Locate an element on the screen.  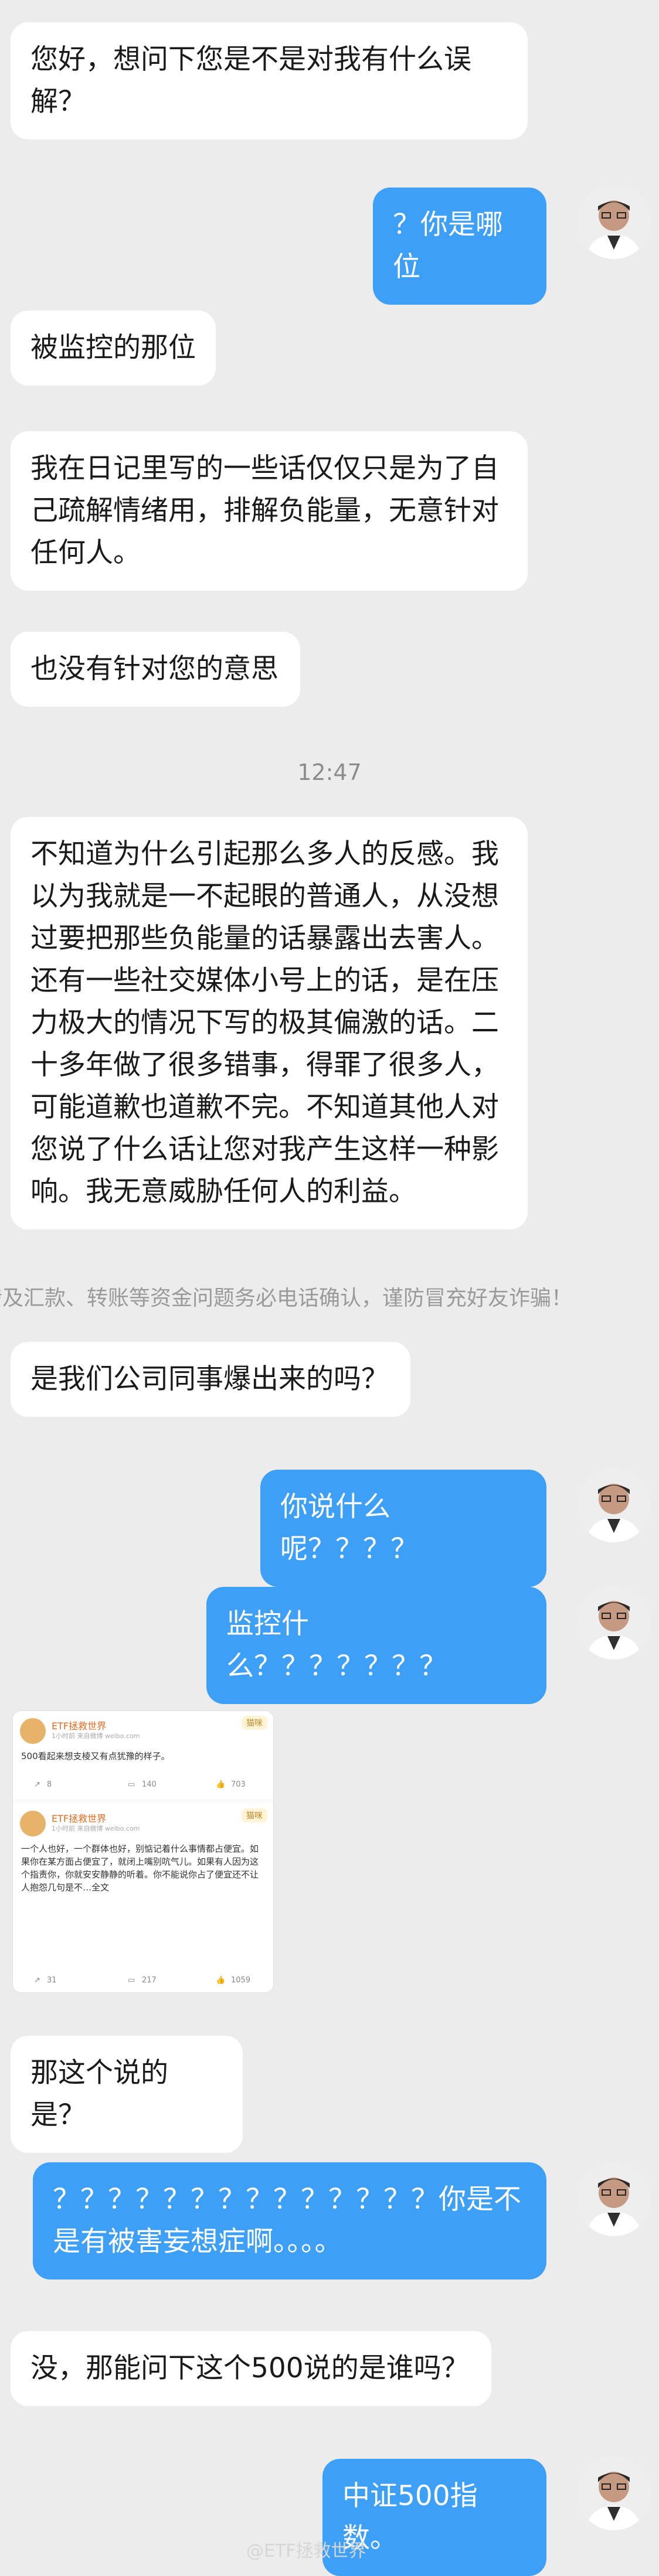
message-bubble: 也没有针对您的意思 is located at coordinates (155, 669).